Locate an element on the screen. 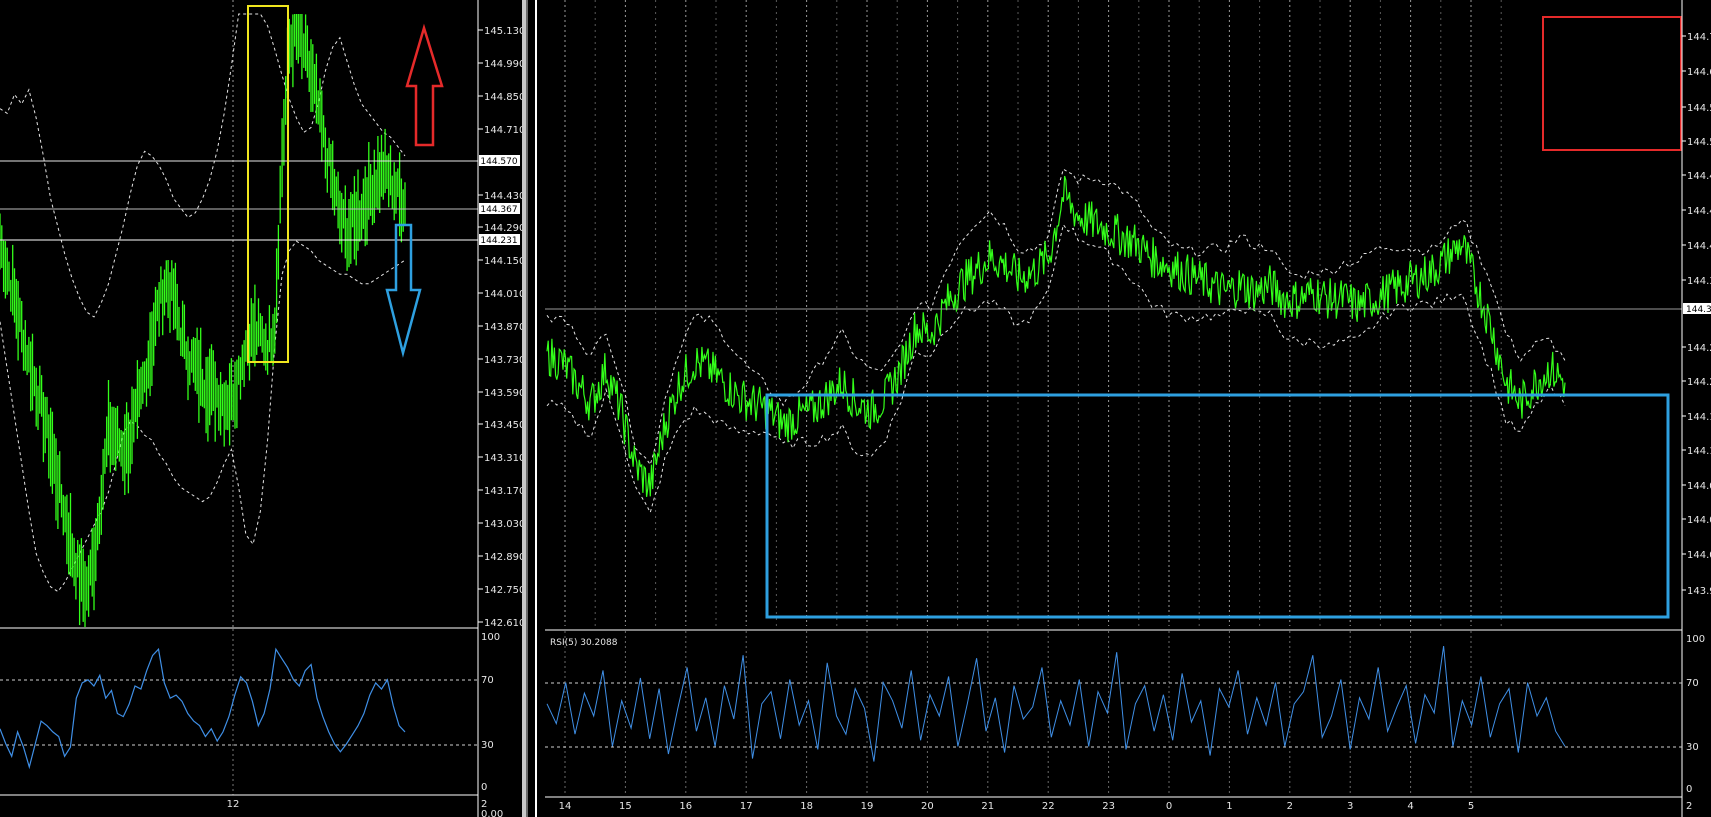  price-tag-144570: 144.570 is located at coordinates (499, 161).